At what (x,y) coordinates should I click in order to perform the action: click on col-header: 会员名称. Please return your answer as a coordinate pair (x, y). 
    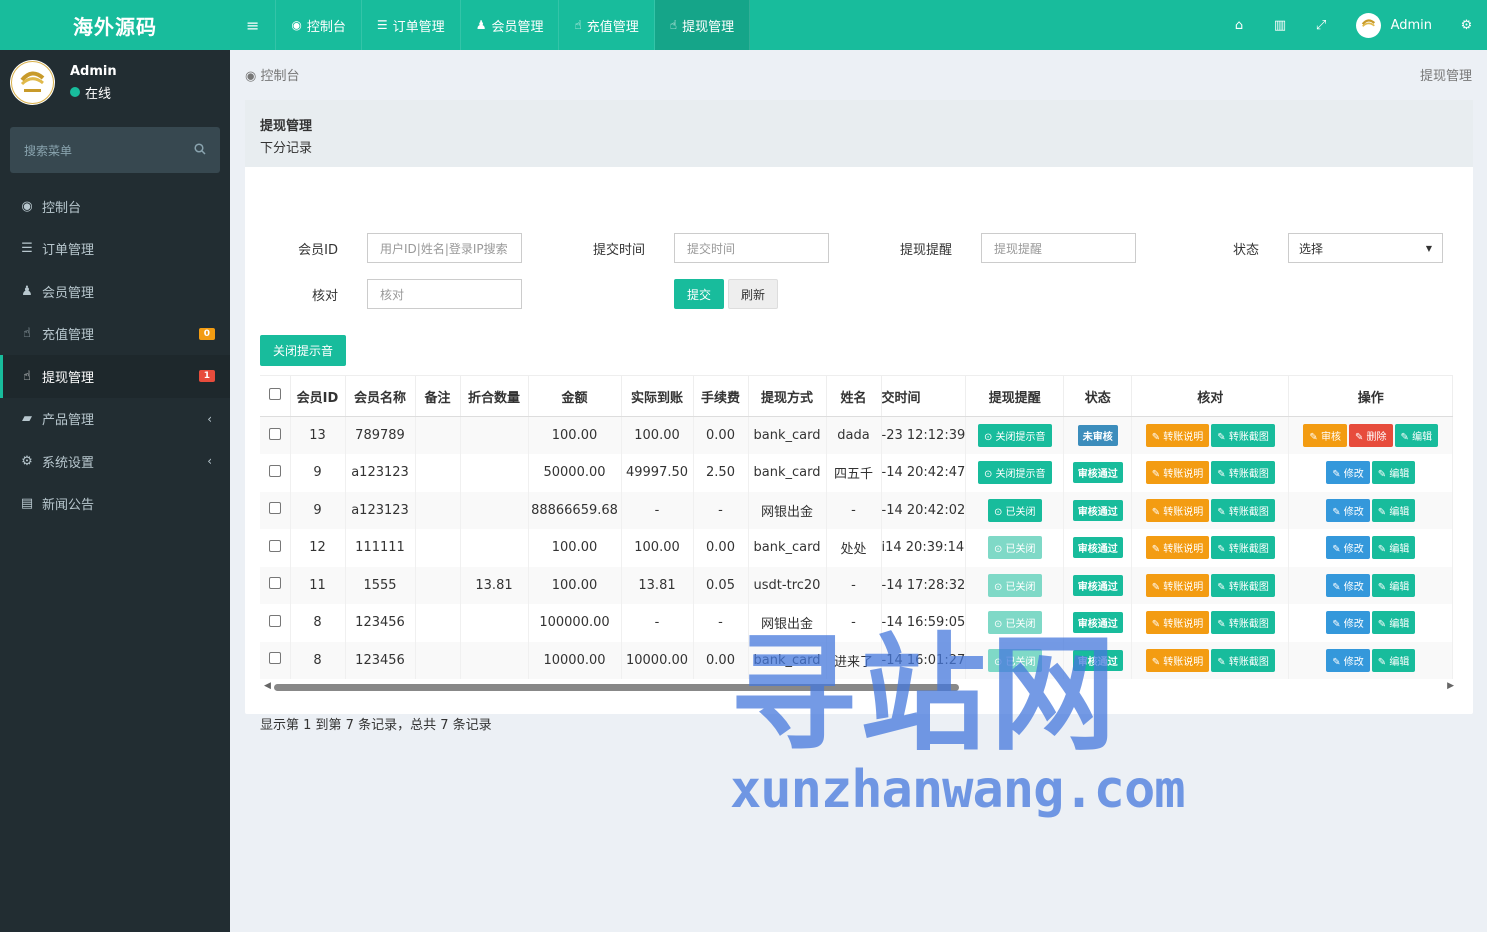
    Looking at the image, I should click on (380, 396).